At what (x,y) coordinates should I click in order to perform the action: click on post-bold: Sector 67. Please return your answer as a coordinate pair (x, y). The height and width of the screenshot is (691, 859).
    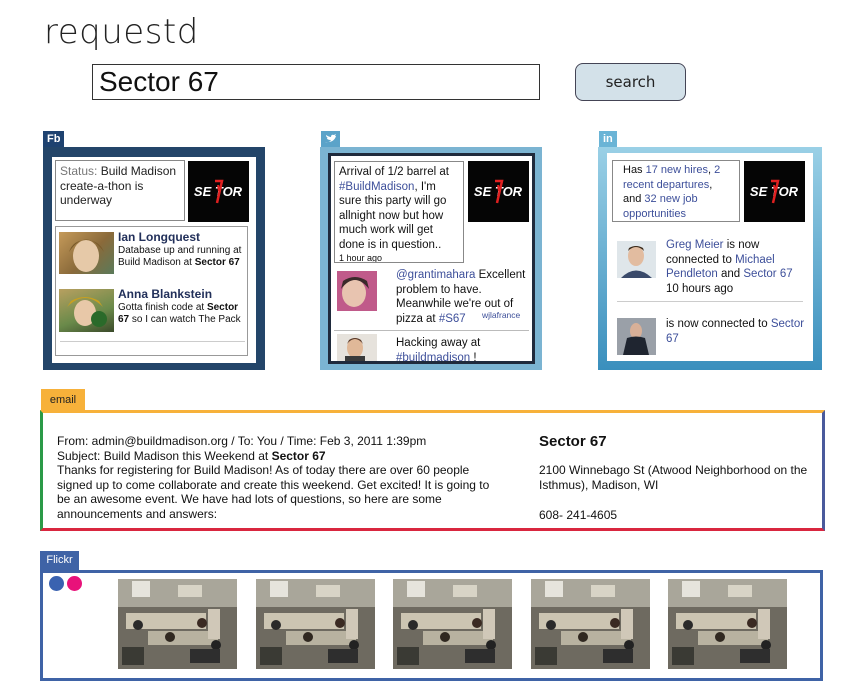
    Looking at the image, I should click on (217, 262).